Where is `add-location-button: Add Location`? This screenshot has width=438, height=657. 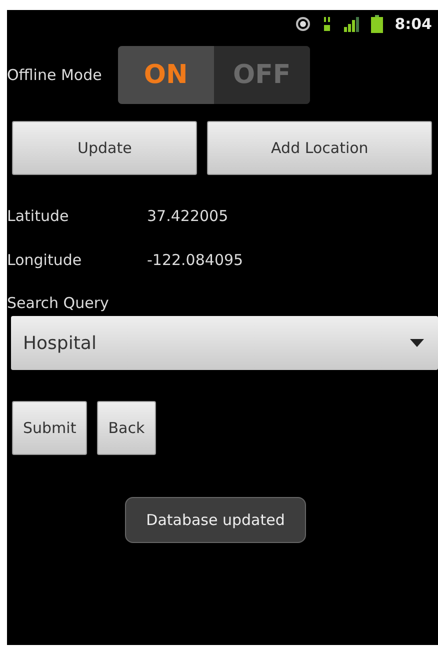
add-location-button: Add Location is located at coordinates (319, 148).